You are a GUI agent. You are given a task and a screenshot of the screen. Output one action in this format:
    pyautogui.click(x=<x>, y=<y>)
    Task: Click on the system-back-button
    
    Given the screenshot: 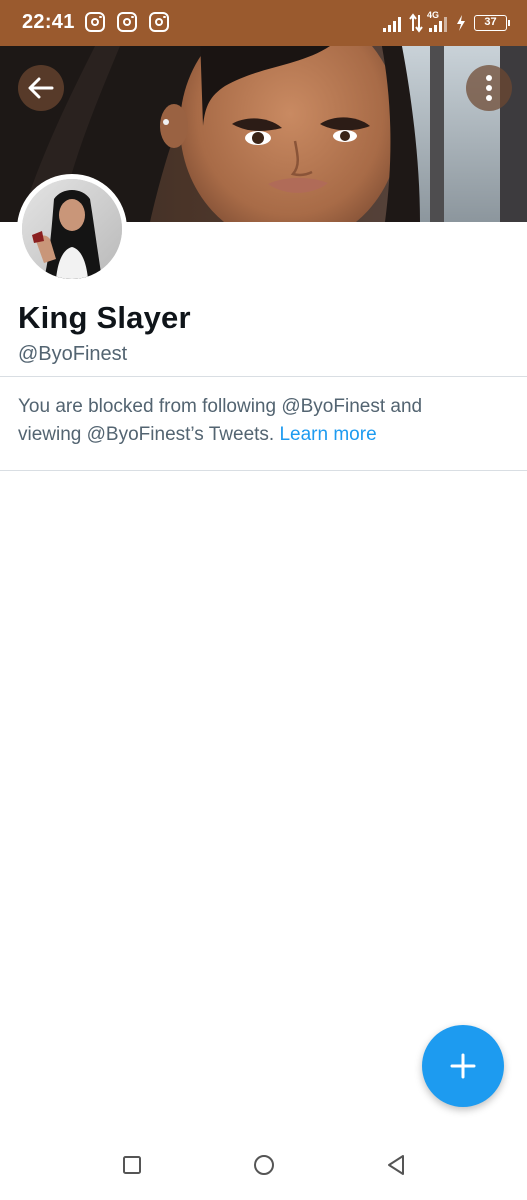 What is the action you would take?
    pyautogui.click(x=396, y=1165)
    